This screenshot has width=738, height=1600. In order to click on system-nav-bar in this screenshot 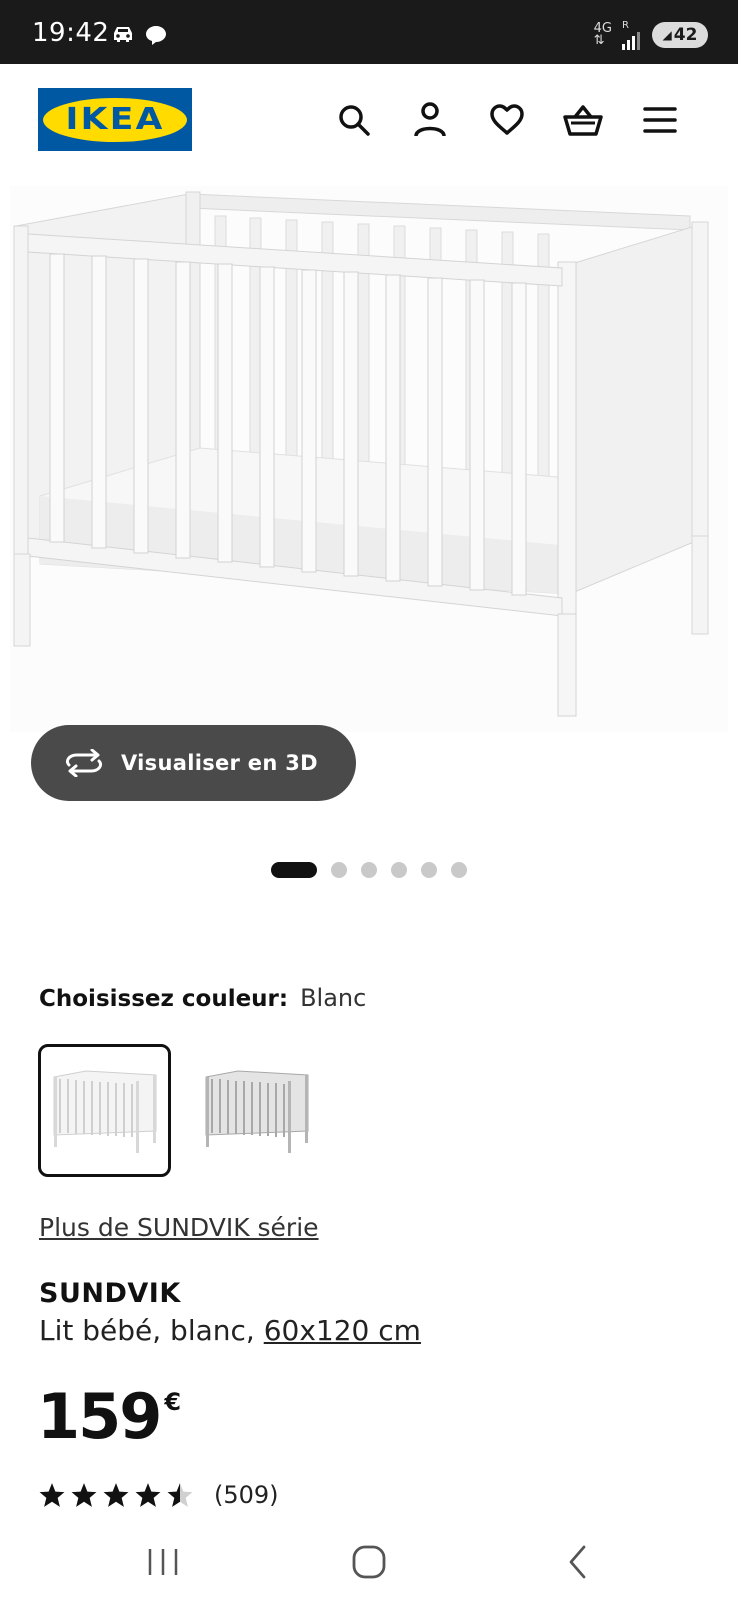, I will do `click(369, 1562)`.